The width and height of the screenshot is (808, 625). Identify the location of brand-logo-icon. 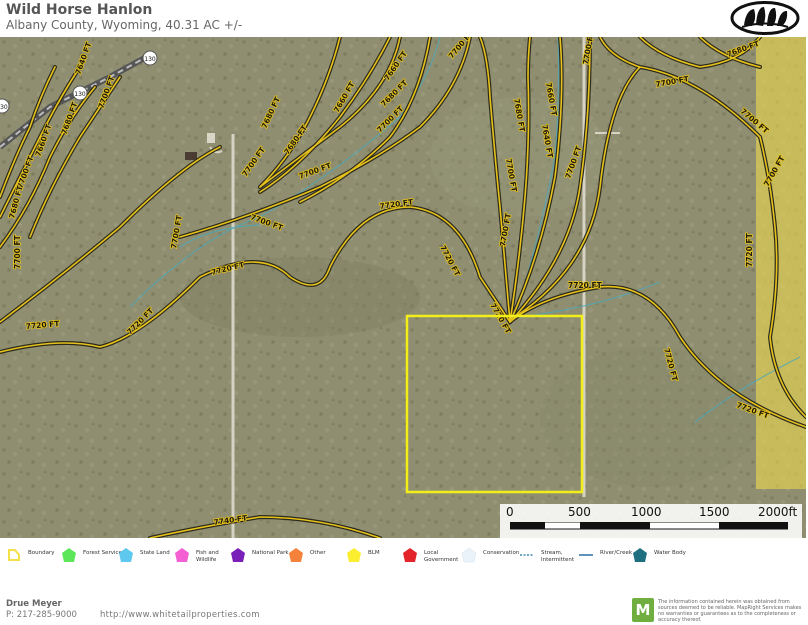
(765, 18).